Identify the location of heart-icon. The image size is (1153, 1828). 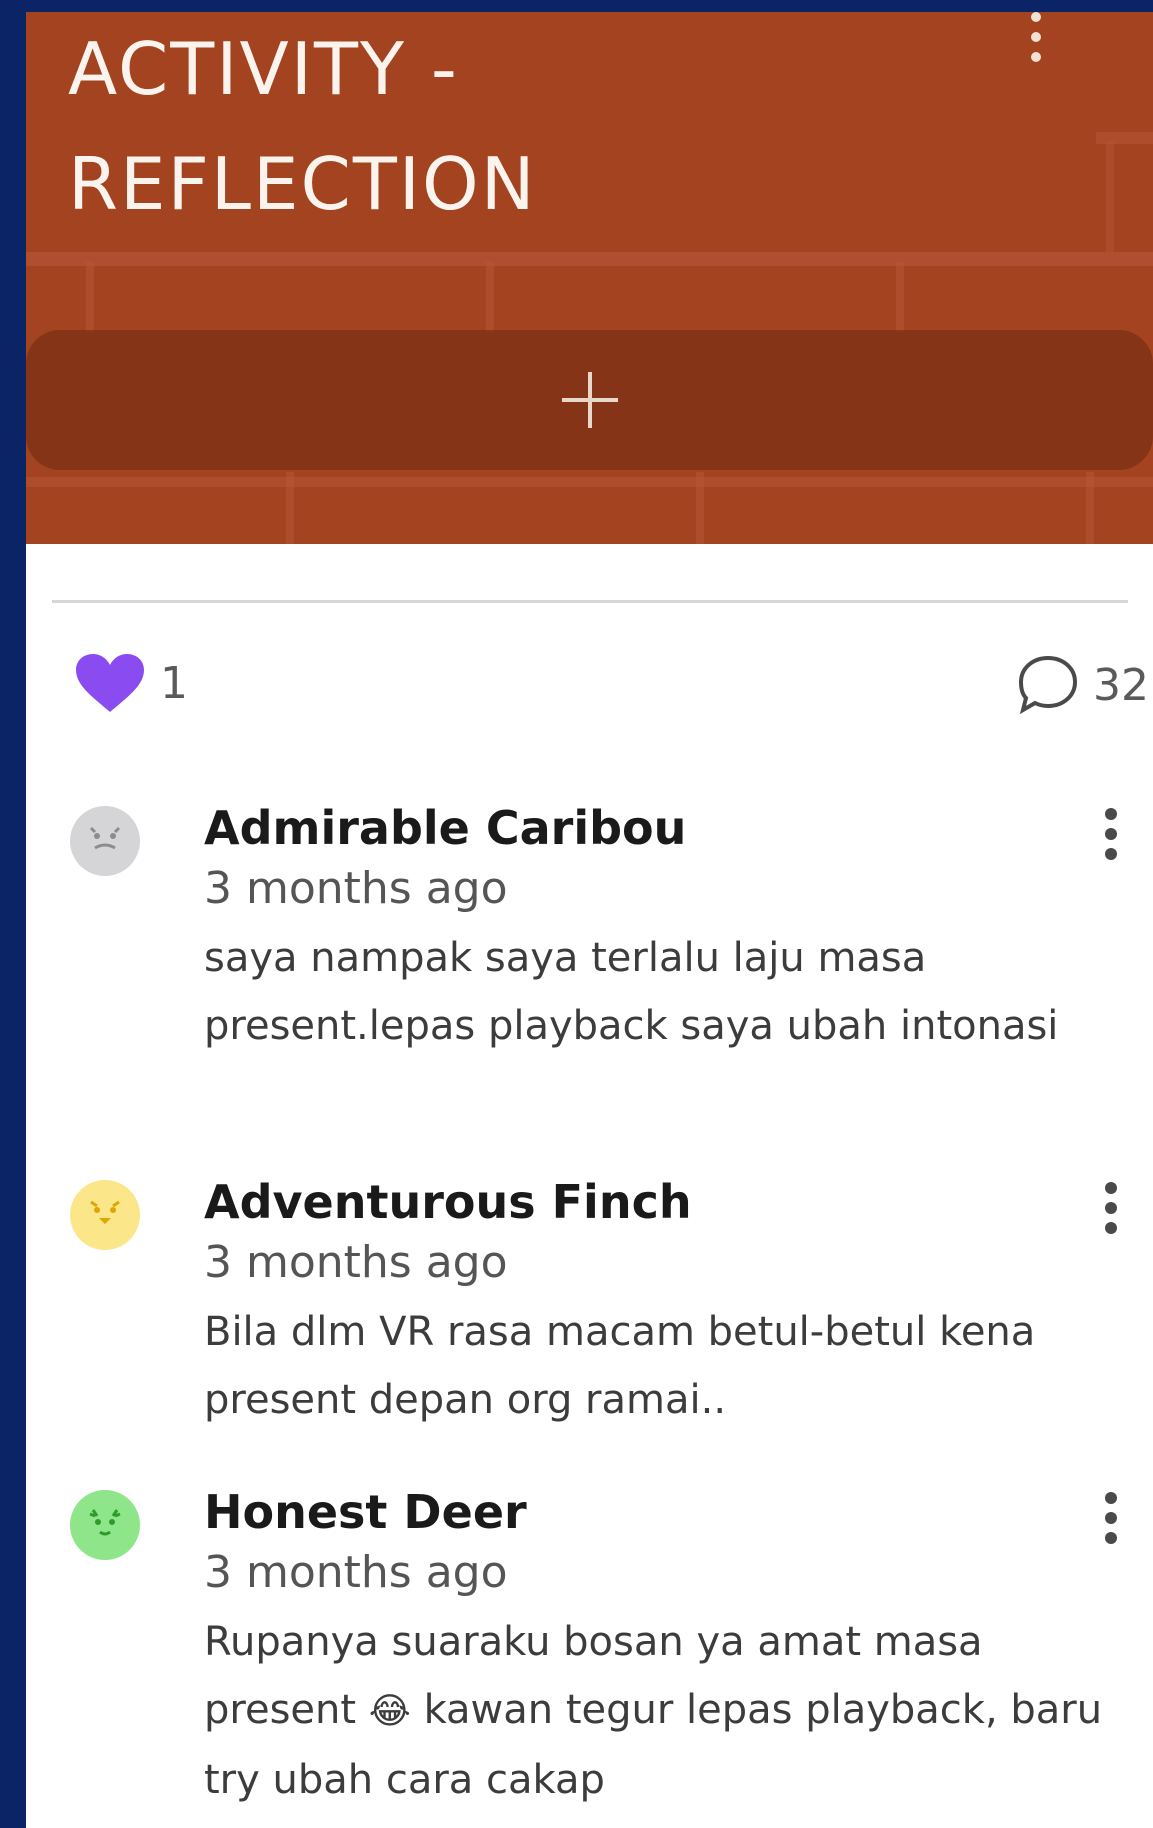
(110, 683).